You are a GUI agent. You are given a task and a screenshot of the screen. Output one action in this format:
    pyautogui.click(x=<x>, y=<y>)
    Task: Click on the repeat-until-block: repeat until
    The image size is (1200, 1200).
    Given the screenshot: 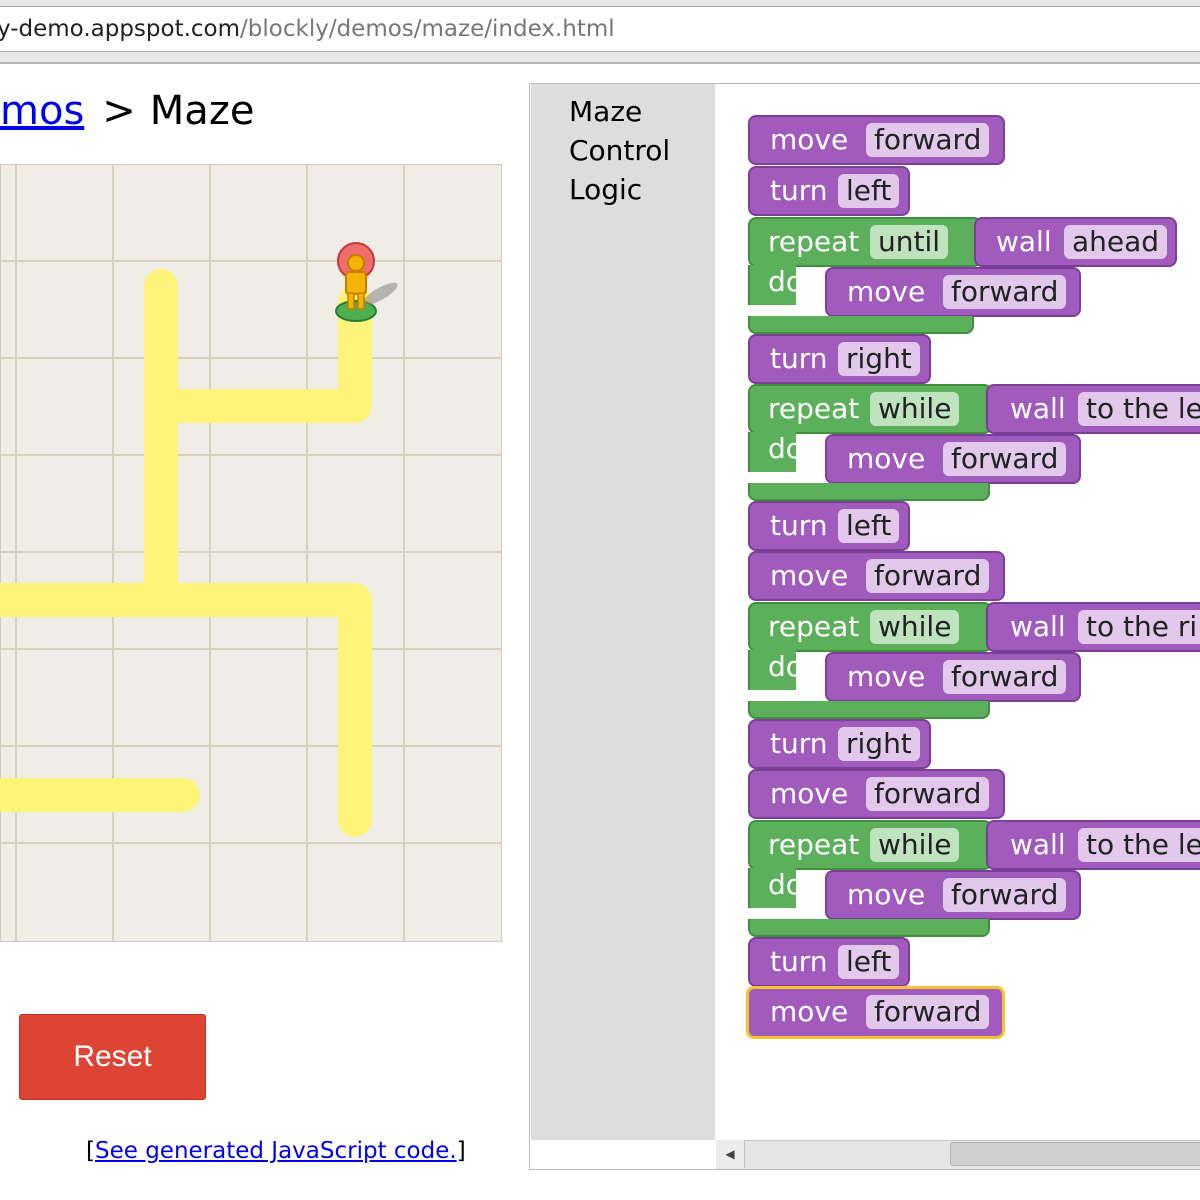 What is the action you would take?
    pyautogui.click(x=865, y=242)
    